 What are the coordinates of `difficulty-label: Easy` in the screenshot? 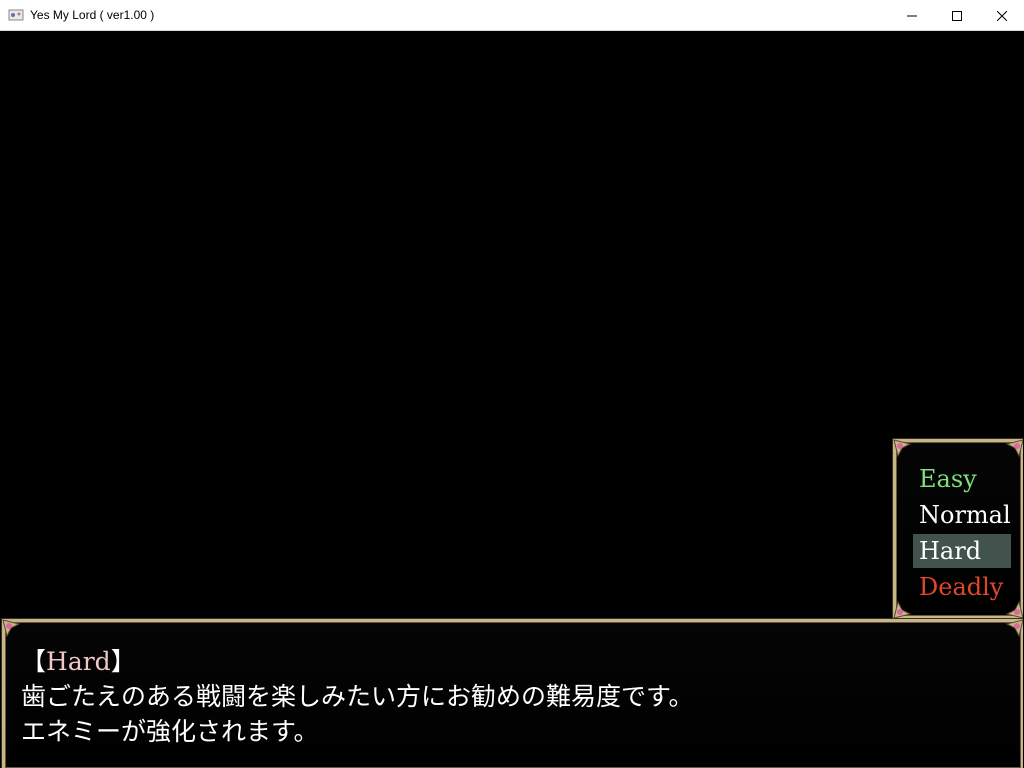 It's located at (948, 479).